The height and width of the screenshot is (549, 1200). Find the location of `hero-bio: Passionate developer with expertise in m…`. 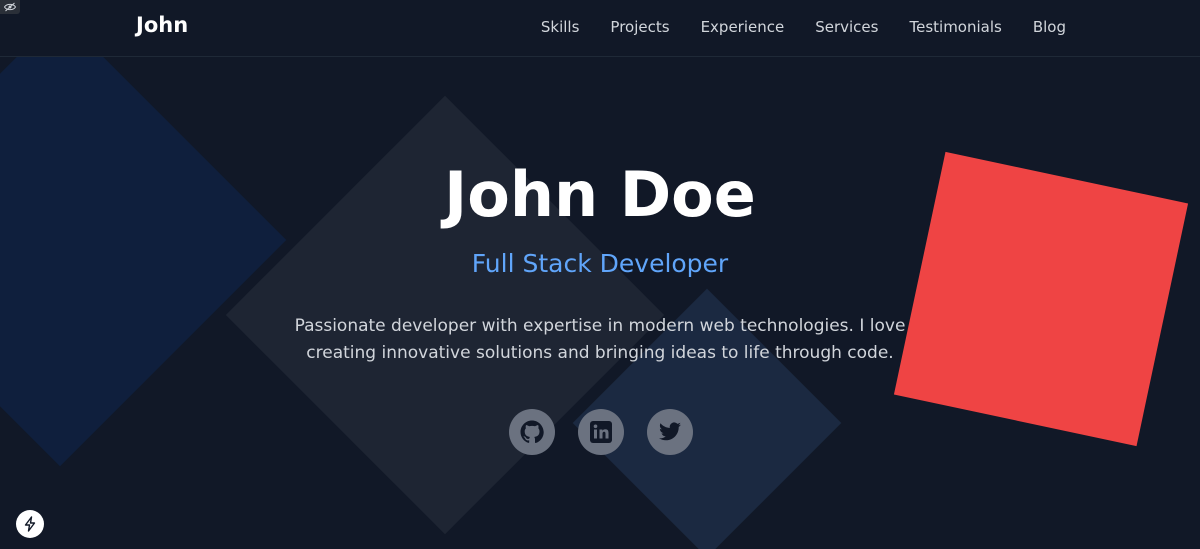

hero-bio: Passionate developer with expertise in m… is located at coordinates (600, 340).